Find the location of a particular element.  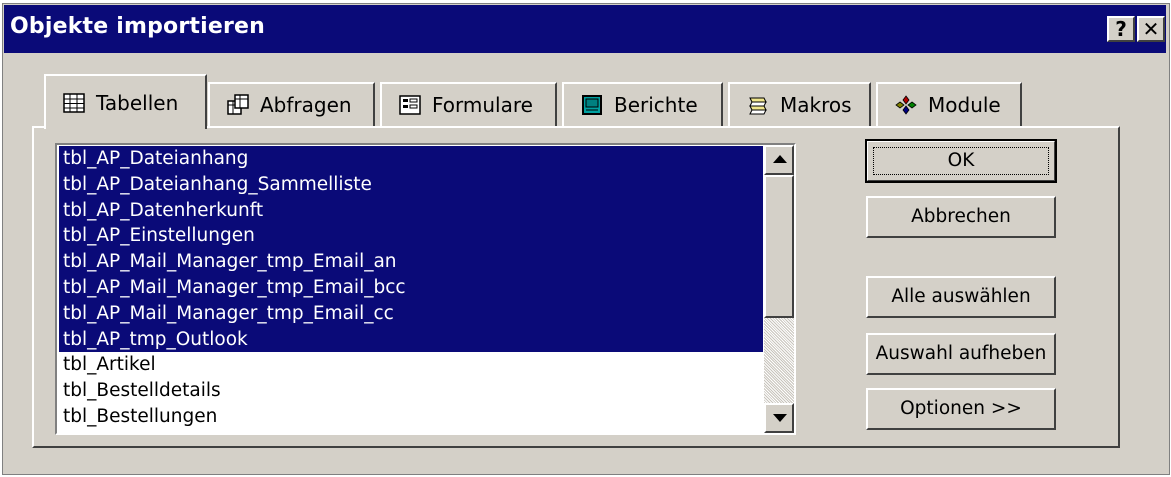

tab-berichte: Berichte is located at coordinates (642, 104).